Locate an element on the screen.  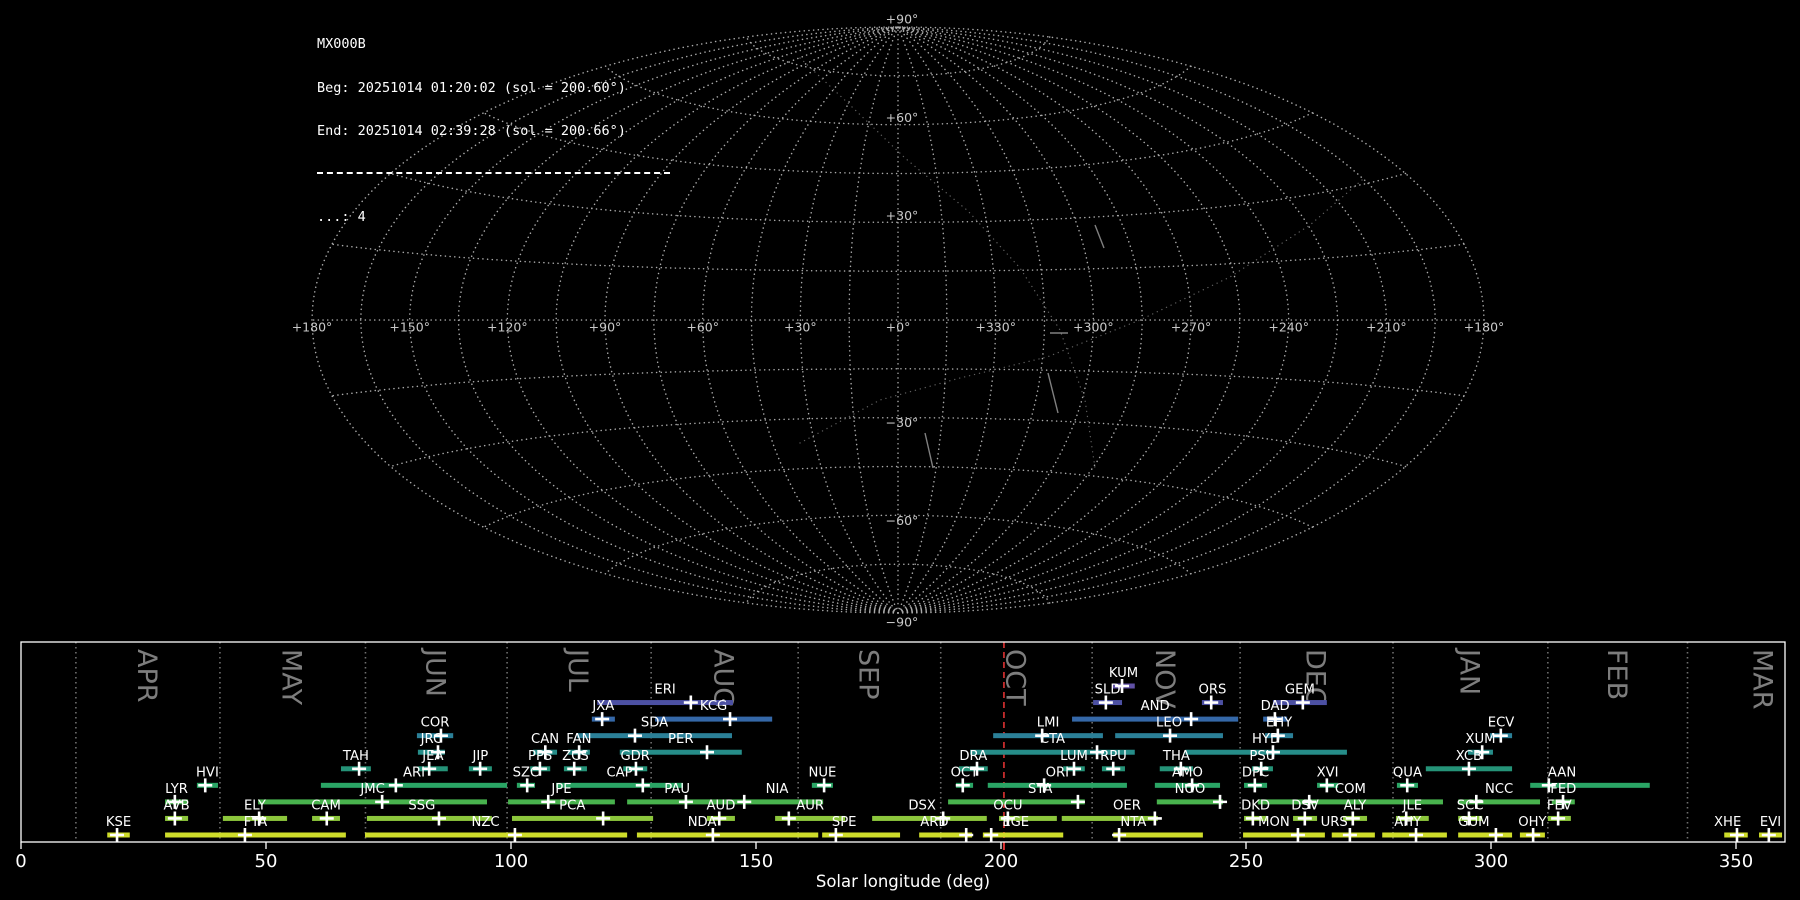
shower-code-label: JEA is located at coordinates (432, 756).